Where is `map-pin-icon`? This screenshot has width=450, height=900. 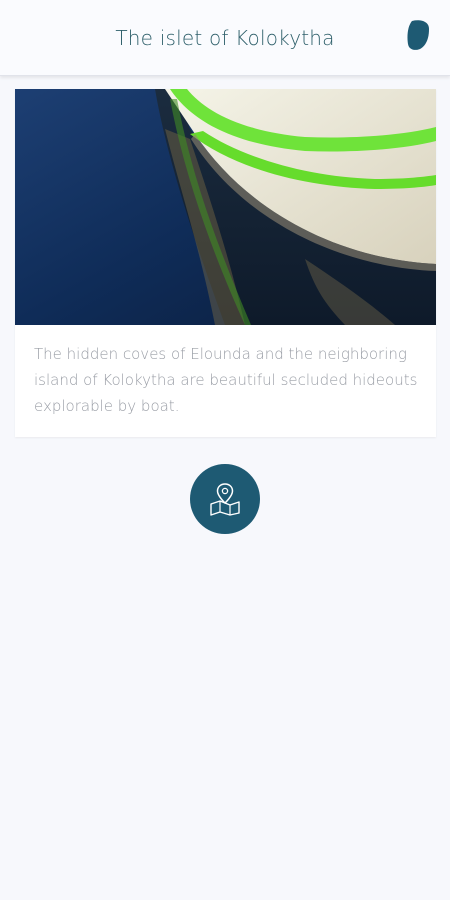 map-pin-icon is located at coordinates (225, 499).